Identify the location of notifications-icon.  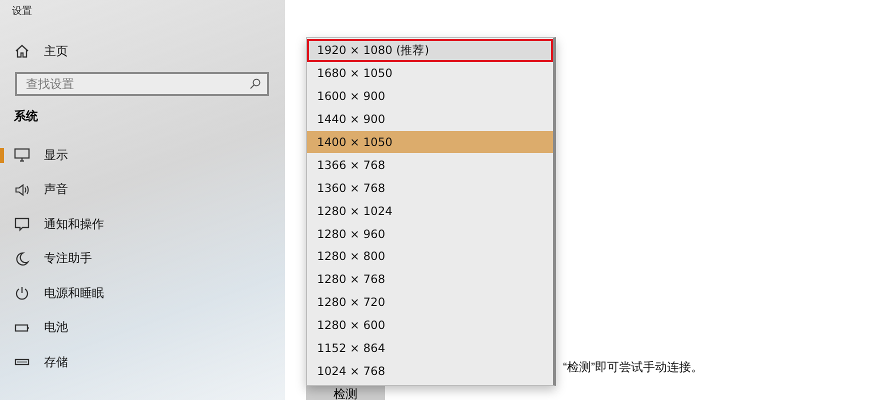
(22, 224).